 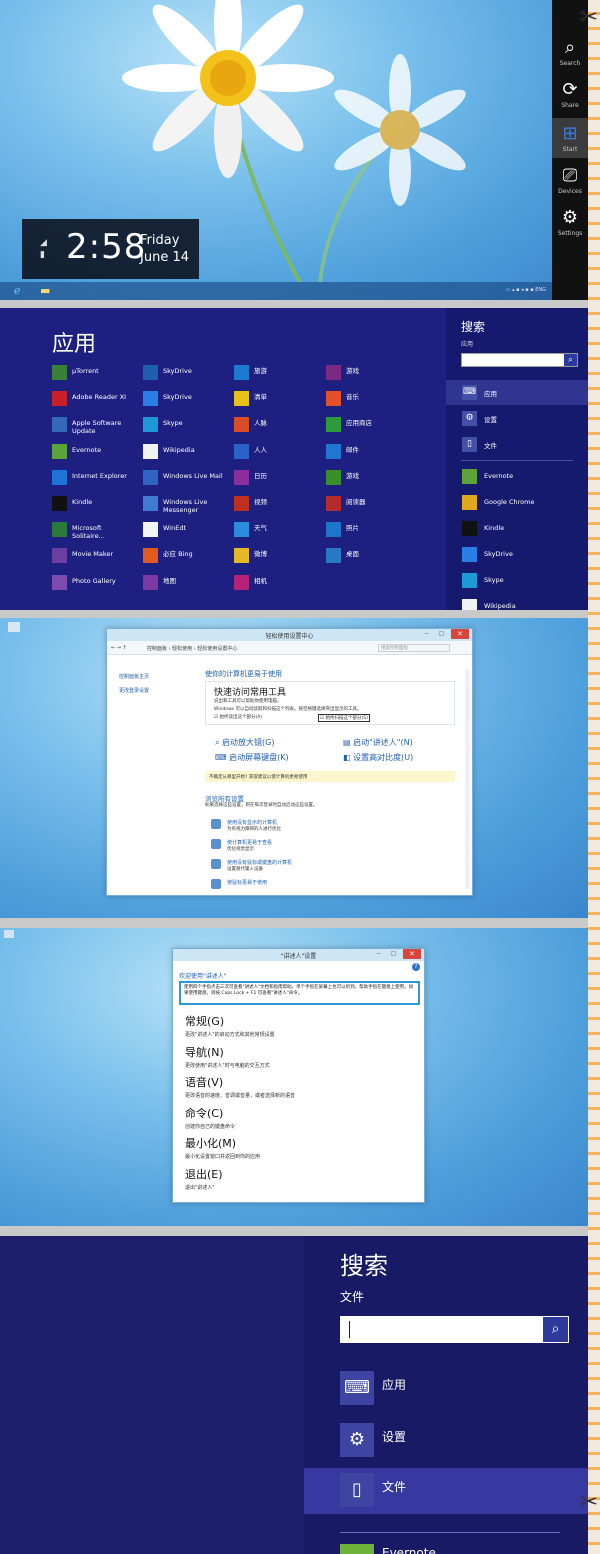 I want to click on app-tile: Apple Software Update, so click(x=96, y=425).